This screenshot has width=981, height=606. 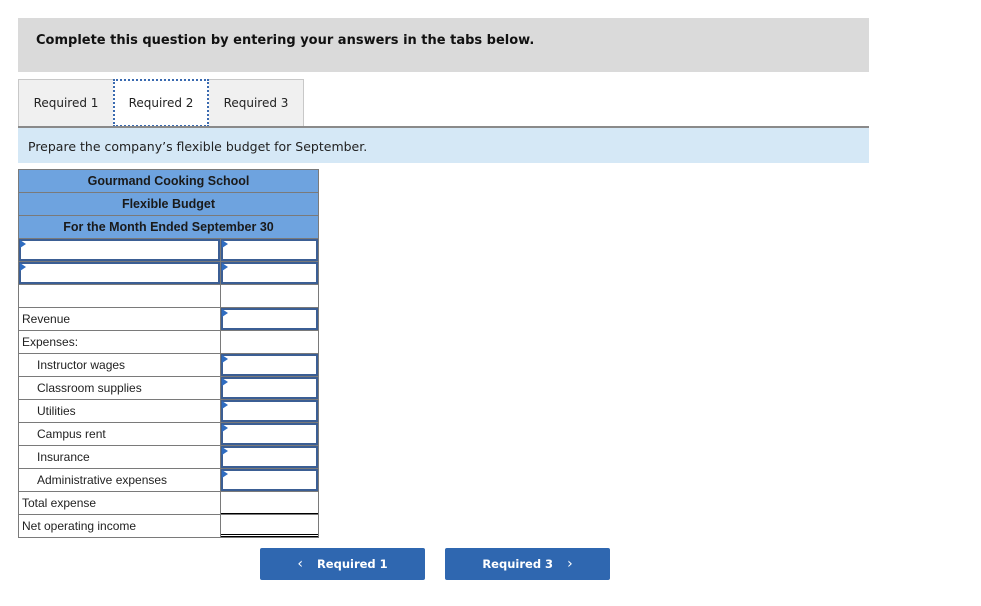 I want to click on expense-label-campus-rent: Campus rent, so click(x=119, y=434).